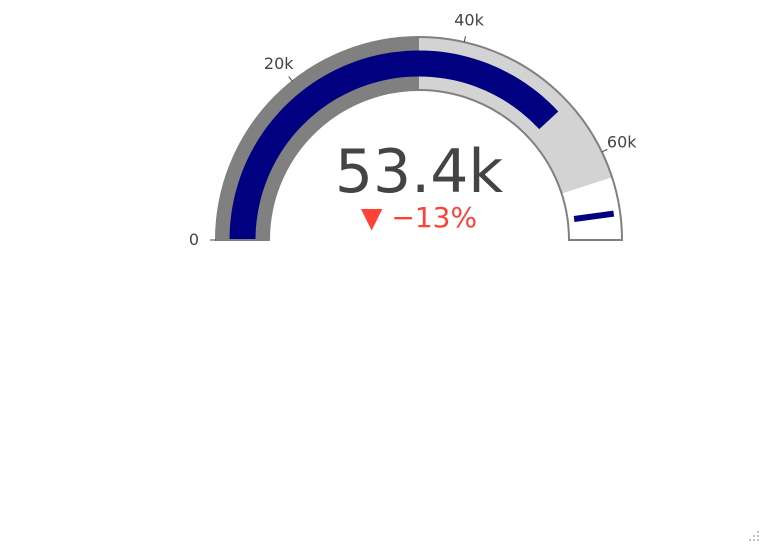 Image resolution: width=762 pixels, height=546 pixels. What do you see at coordinates (279, 63) in the screenshot?
I see `gauge-tick-label-20k: 20k` at bounding box center [279, 63].